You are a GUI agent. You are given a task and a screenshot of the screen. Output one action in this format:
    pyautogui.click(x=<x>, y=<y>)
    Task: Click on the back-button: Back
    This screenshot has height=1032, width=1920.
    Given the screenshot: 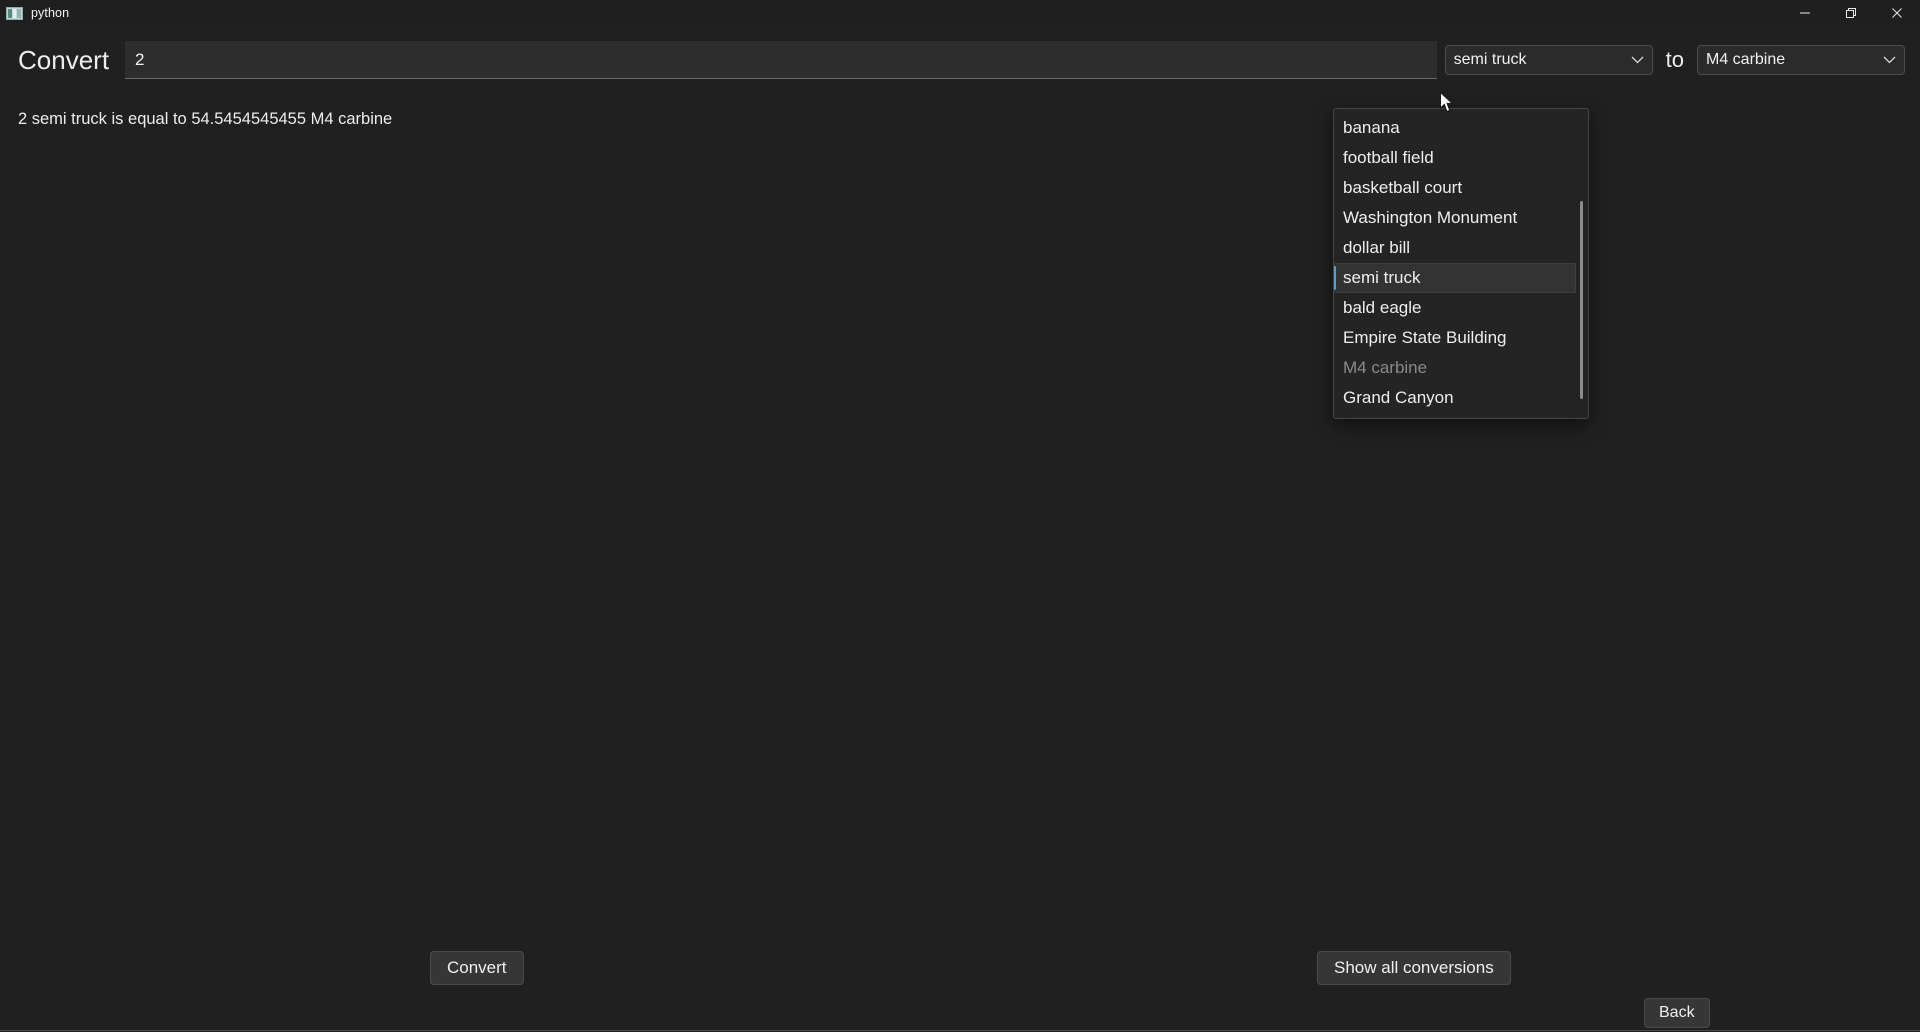 What is the action you would take?
    pyautogui.click(x=1677, y=1013)
    